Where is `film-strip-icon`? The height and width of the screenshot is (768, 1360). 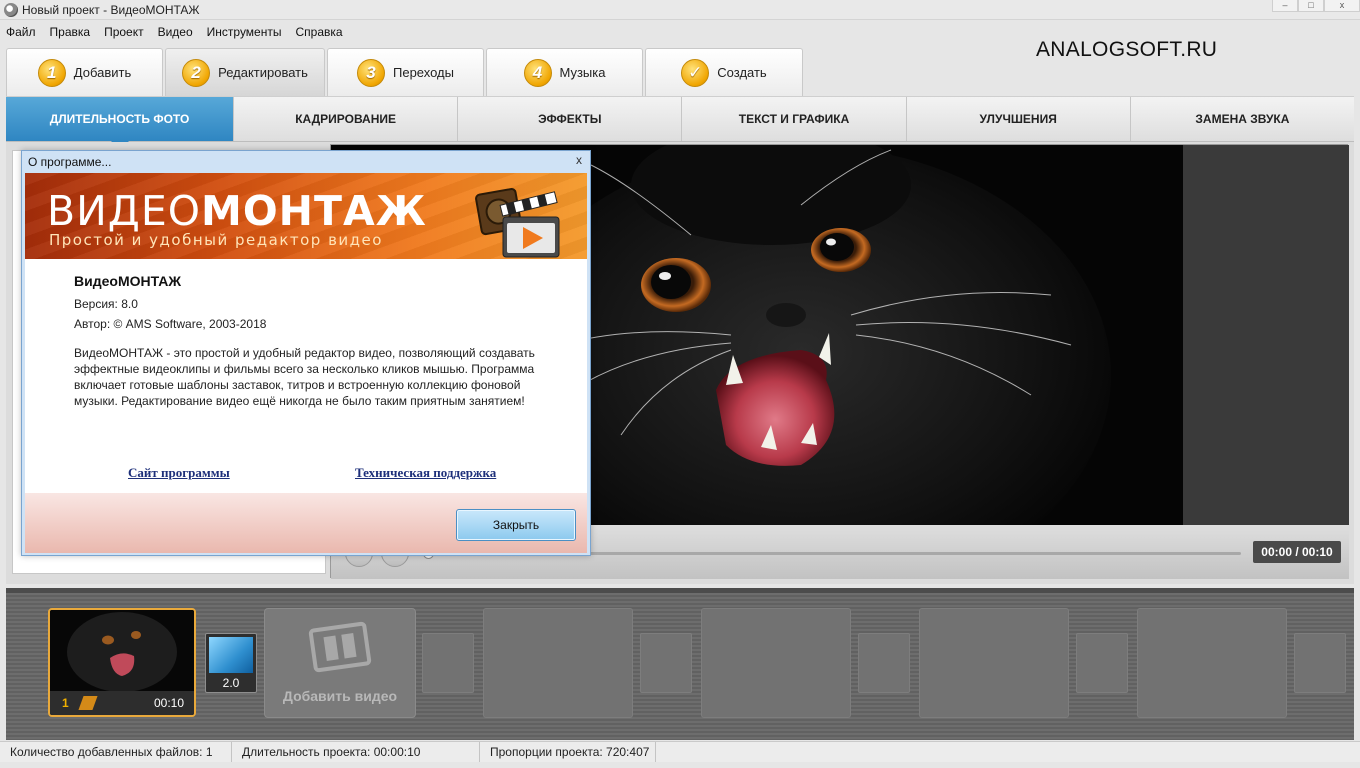 film-strip-icon is located at coordinates (340, 647).